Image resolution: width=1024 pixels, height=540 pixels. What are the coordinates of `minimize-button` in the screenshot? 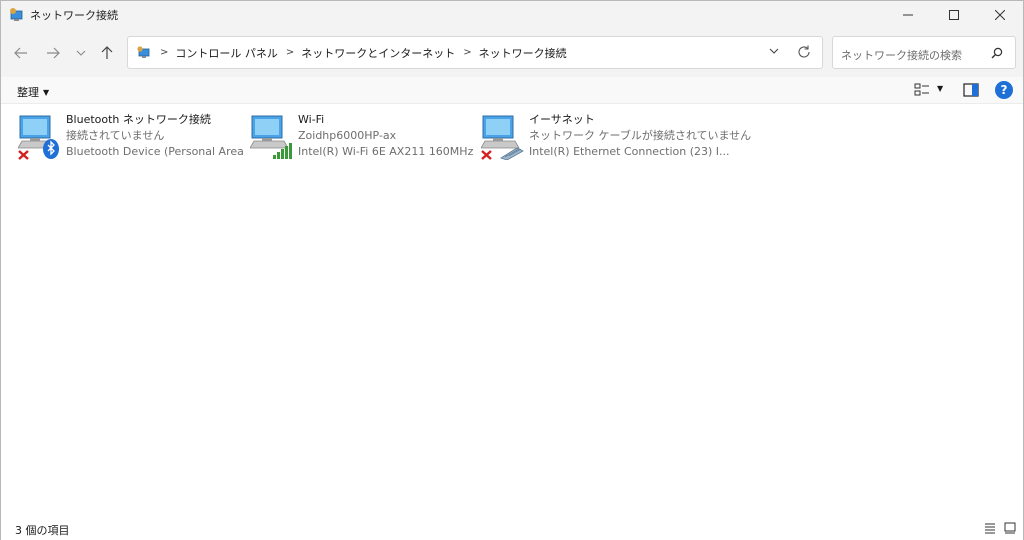 It's located at (908, 15).